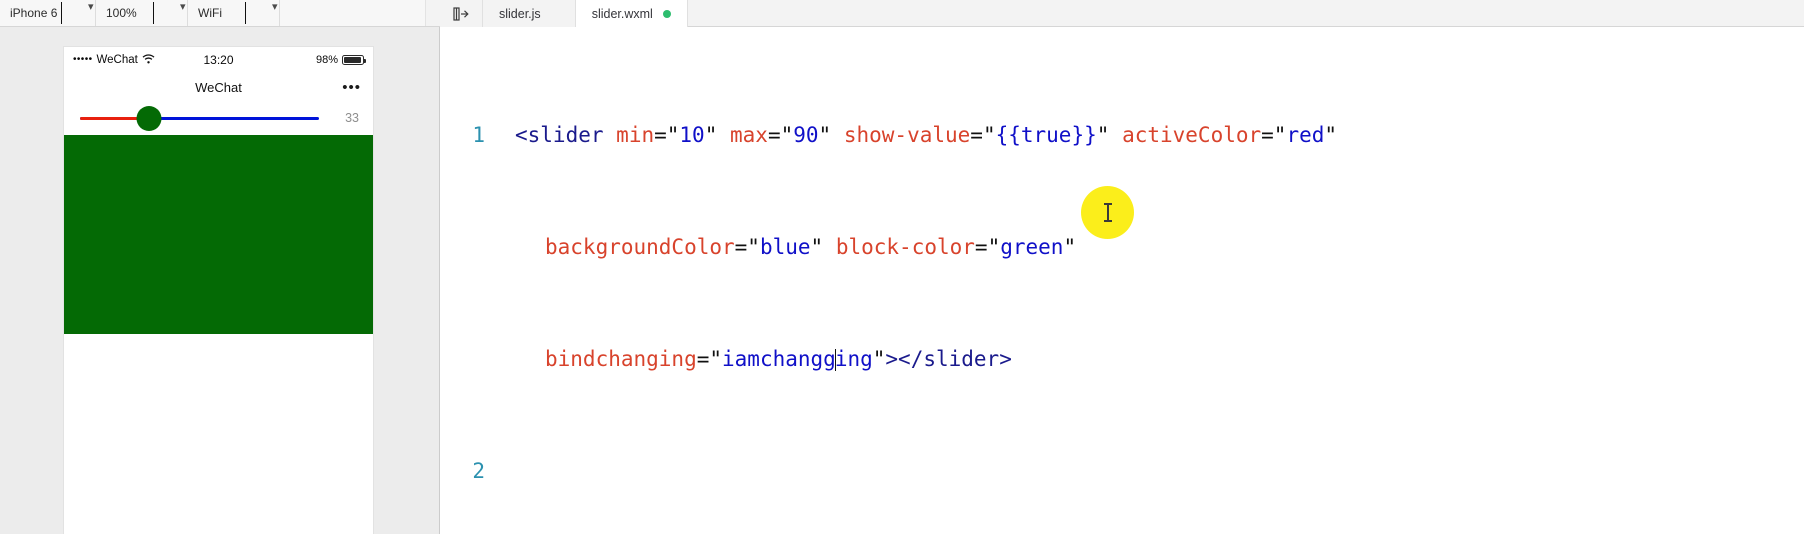  I want to click on toolbar-spacer, so click(353, 13).